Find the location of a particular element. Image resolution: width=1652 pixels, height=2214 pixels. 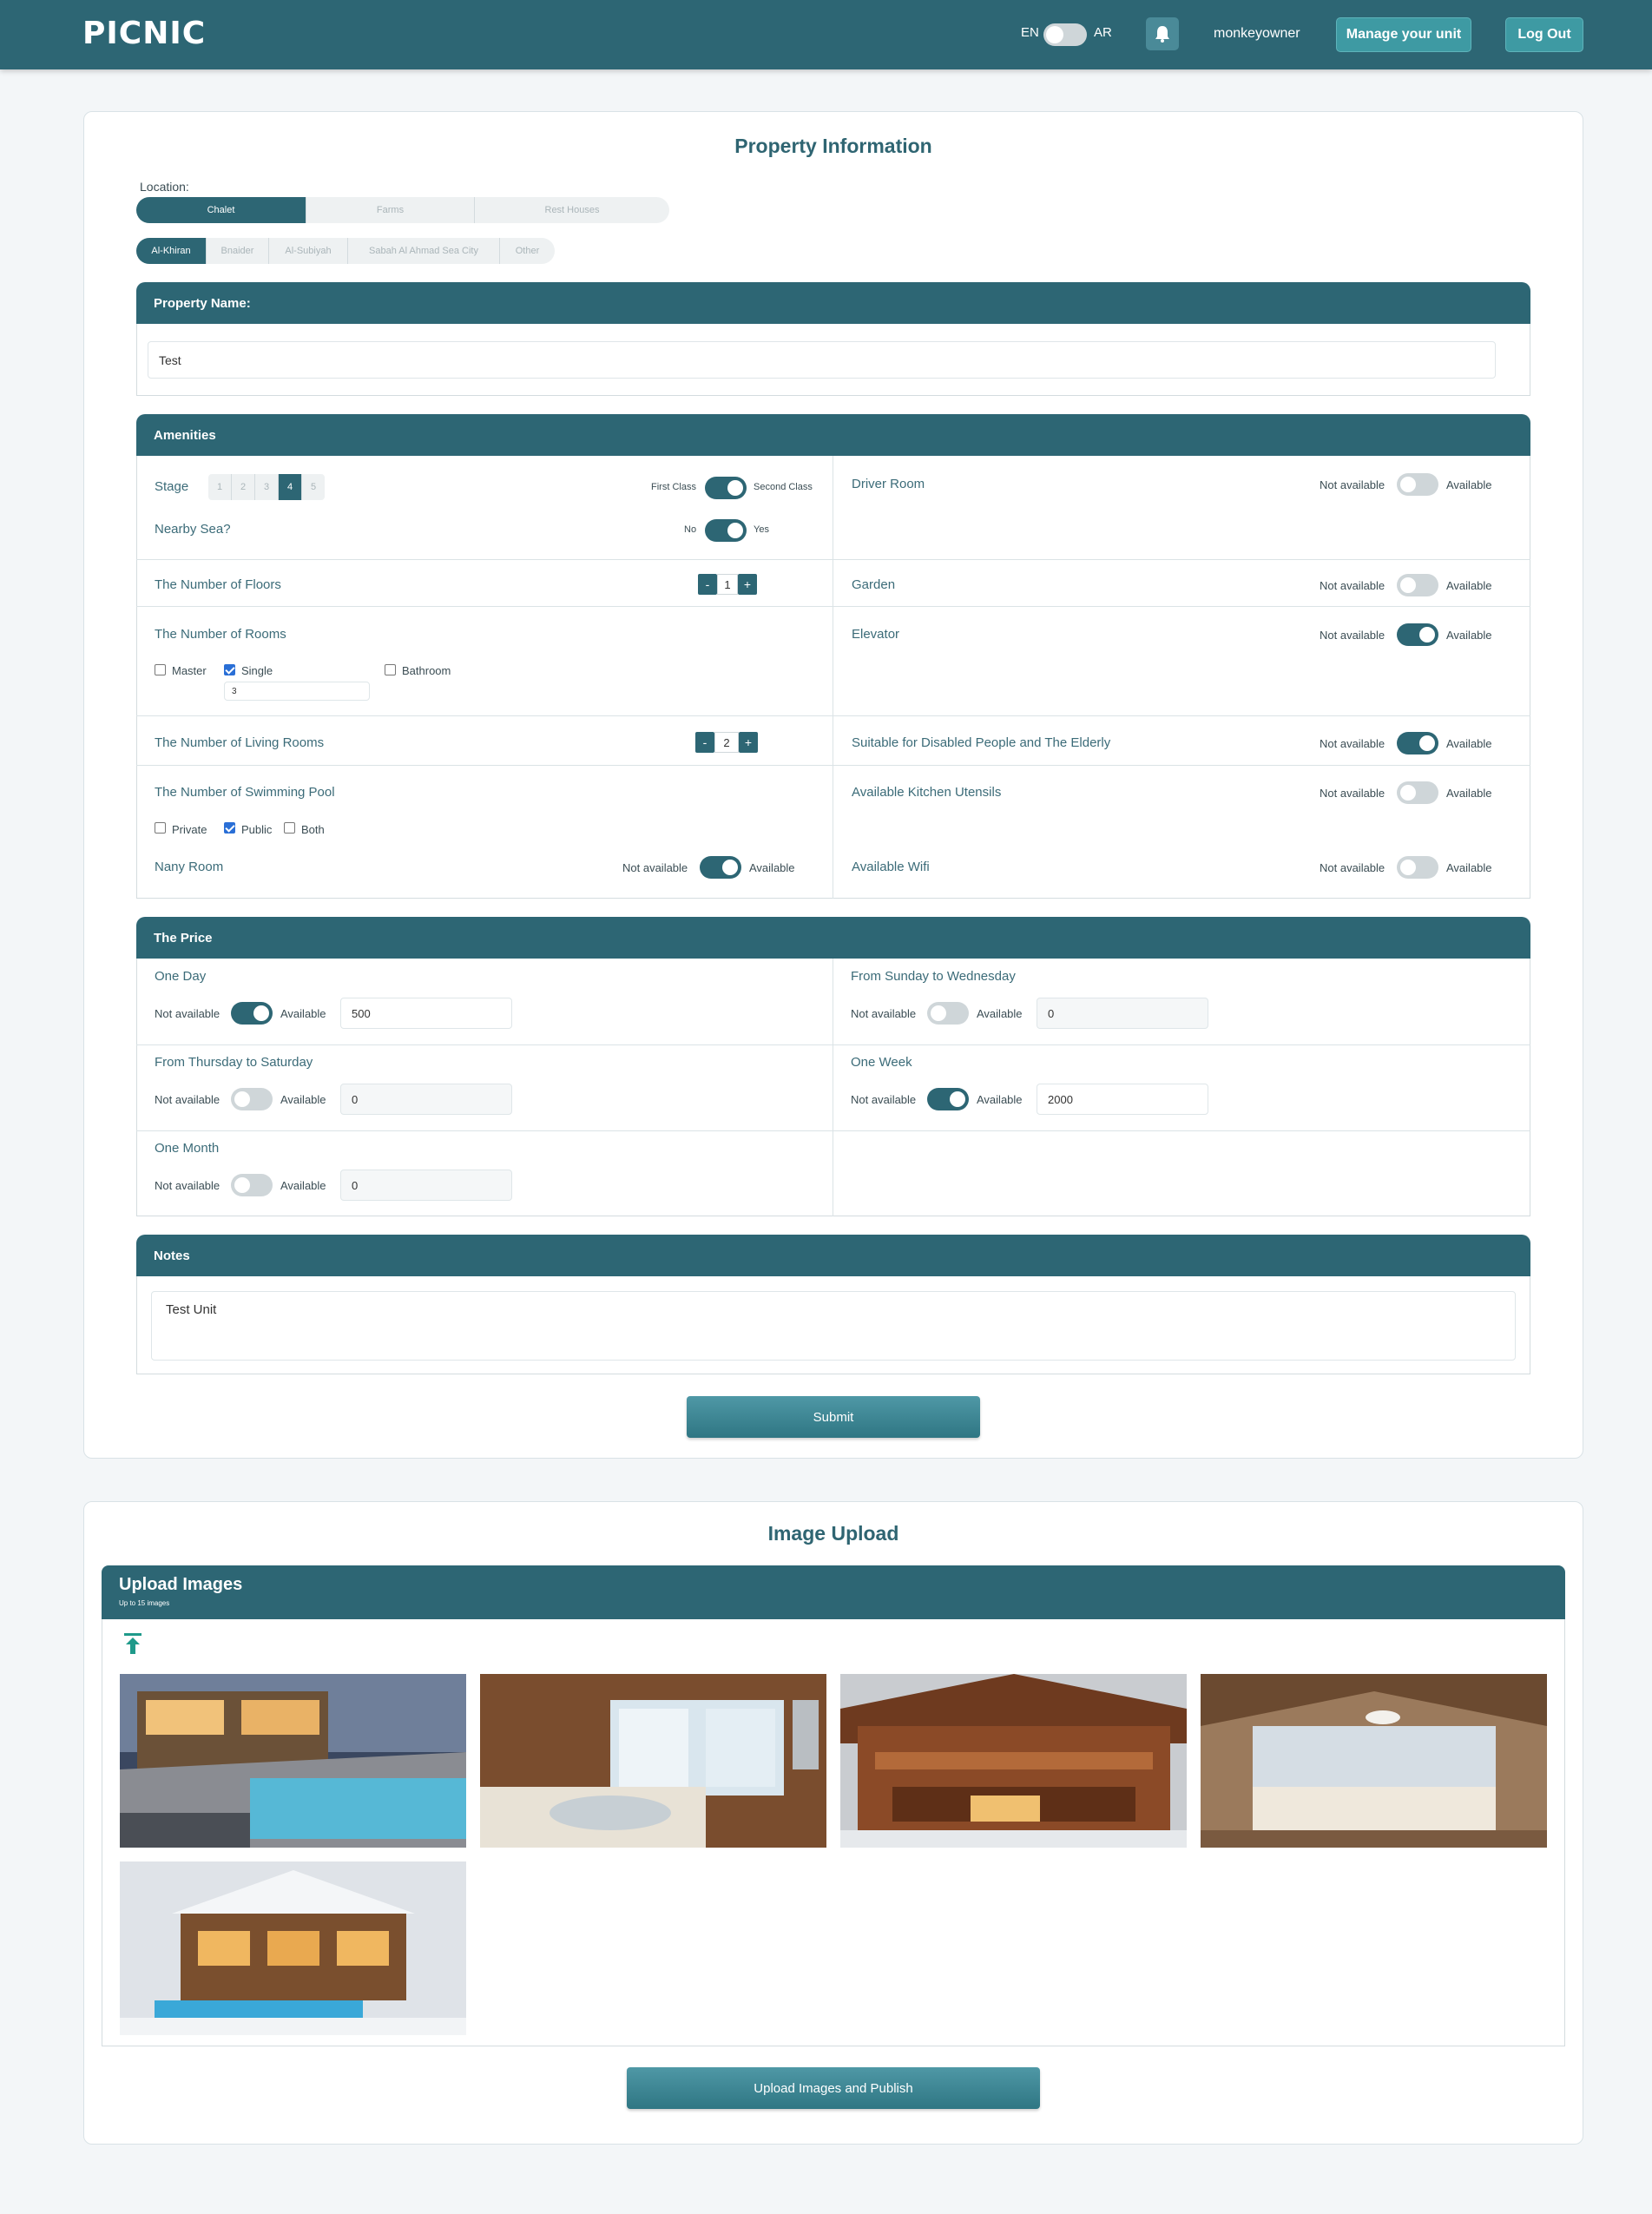

submit-button: Submit is located at coordinates (833, 1417).